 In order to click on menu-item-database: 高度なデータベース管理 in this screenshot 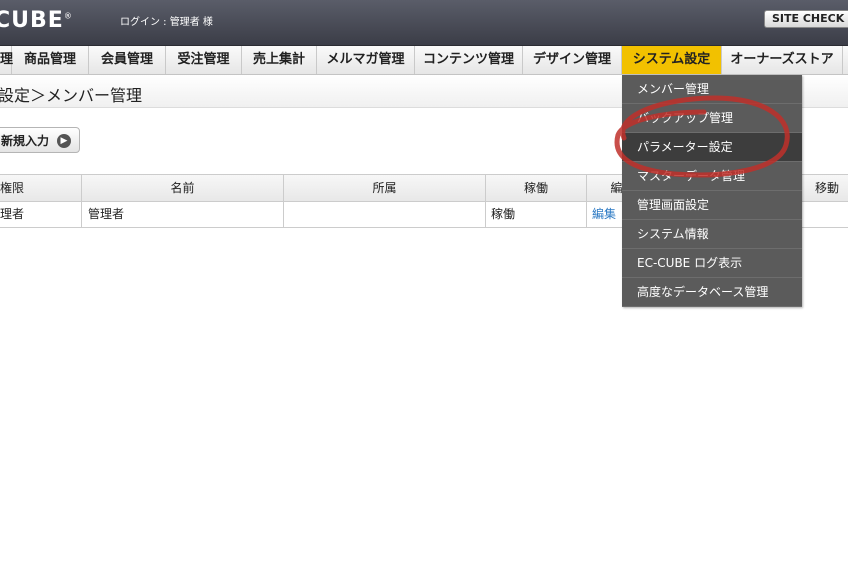, I will do `click(712, 292)`.